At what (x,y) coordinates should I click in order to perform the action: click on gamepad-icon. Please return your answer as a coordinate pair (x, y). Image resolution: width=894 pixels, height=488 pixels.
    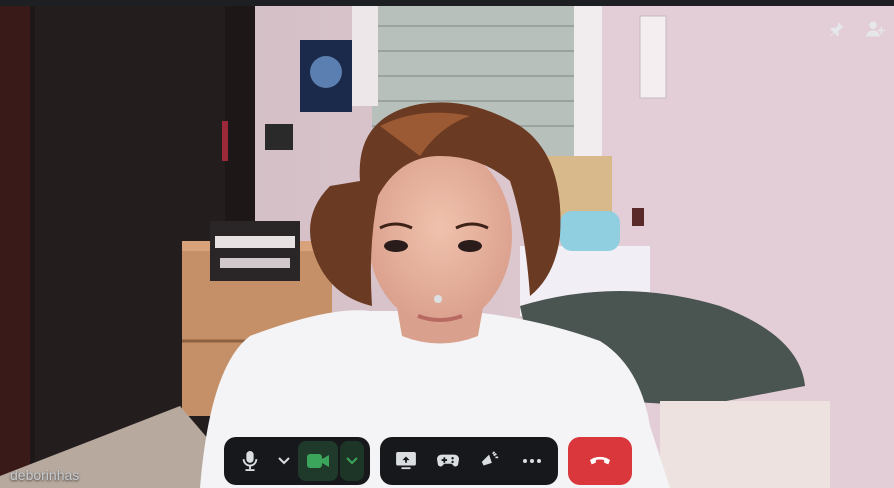
    Looking at the image, I should click on (448, 461).